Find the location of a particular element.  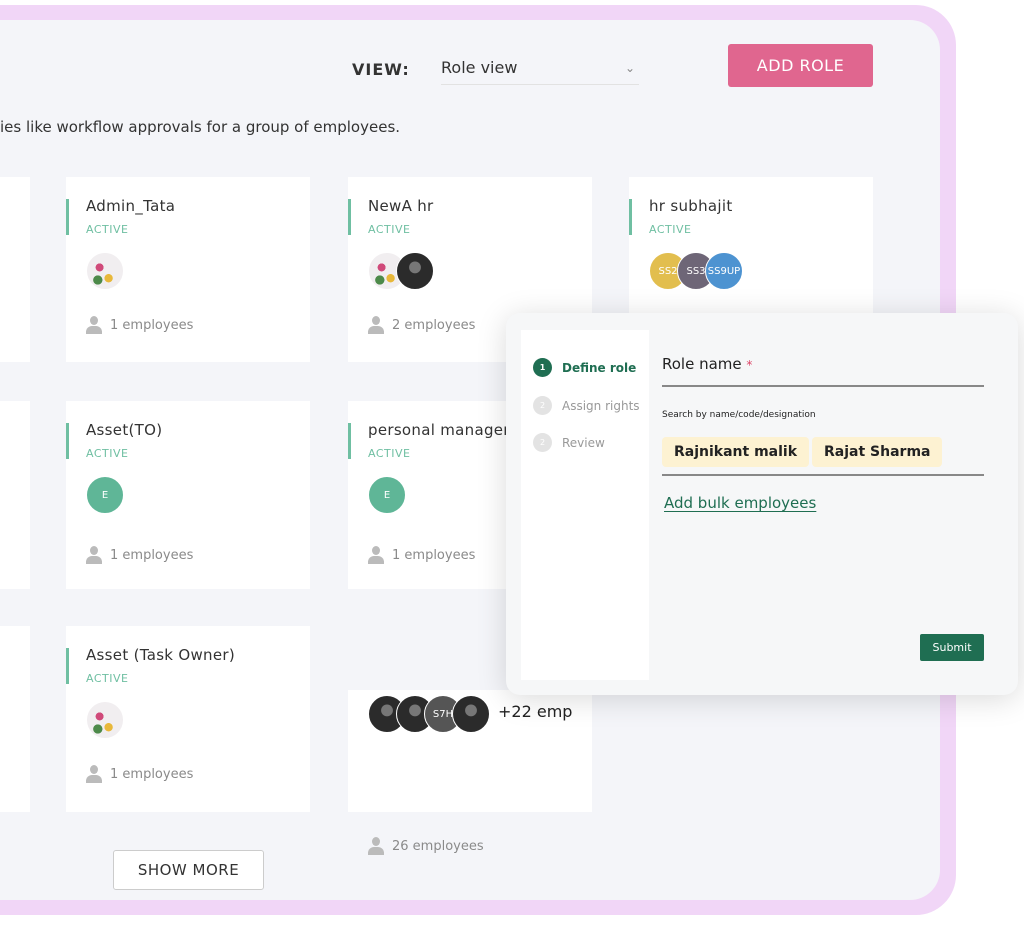

employee-count-text: 2 employees is located at coordinates (434, 325).